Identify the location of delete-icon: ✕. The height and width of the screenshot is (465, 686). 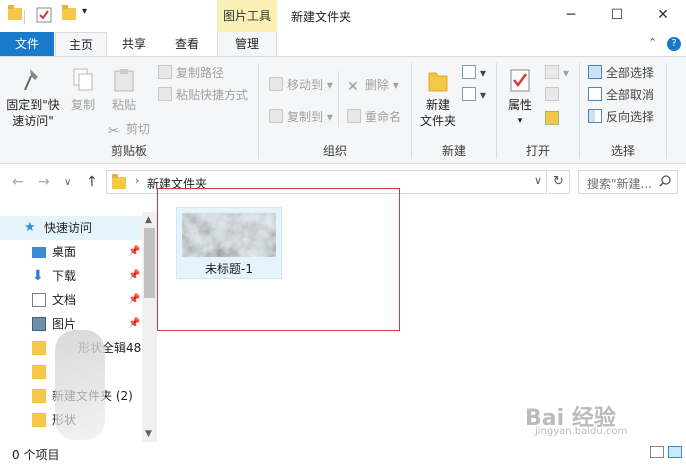
(353, 87).